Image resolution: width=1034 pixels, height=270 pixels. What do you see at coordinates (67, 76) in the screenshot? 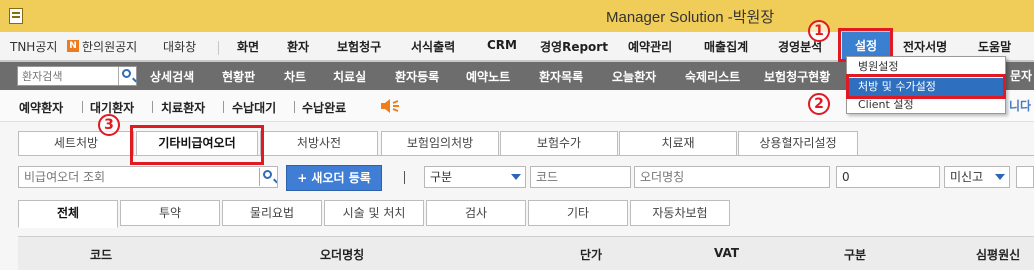
I see `patient-search-input` at bounding box center [67, 76].